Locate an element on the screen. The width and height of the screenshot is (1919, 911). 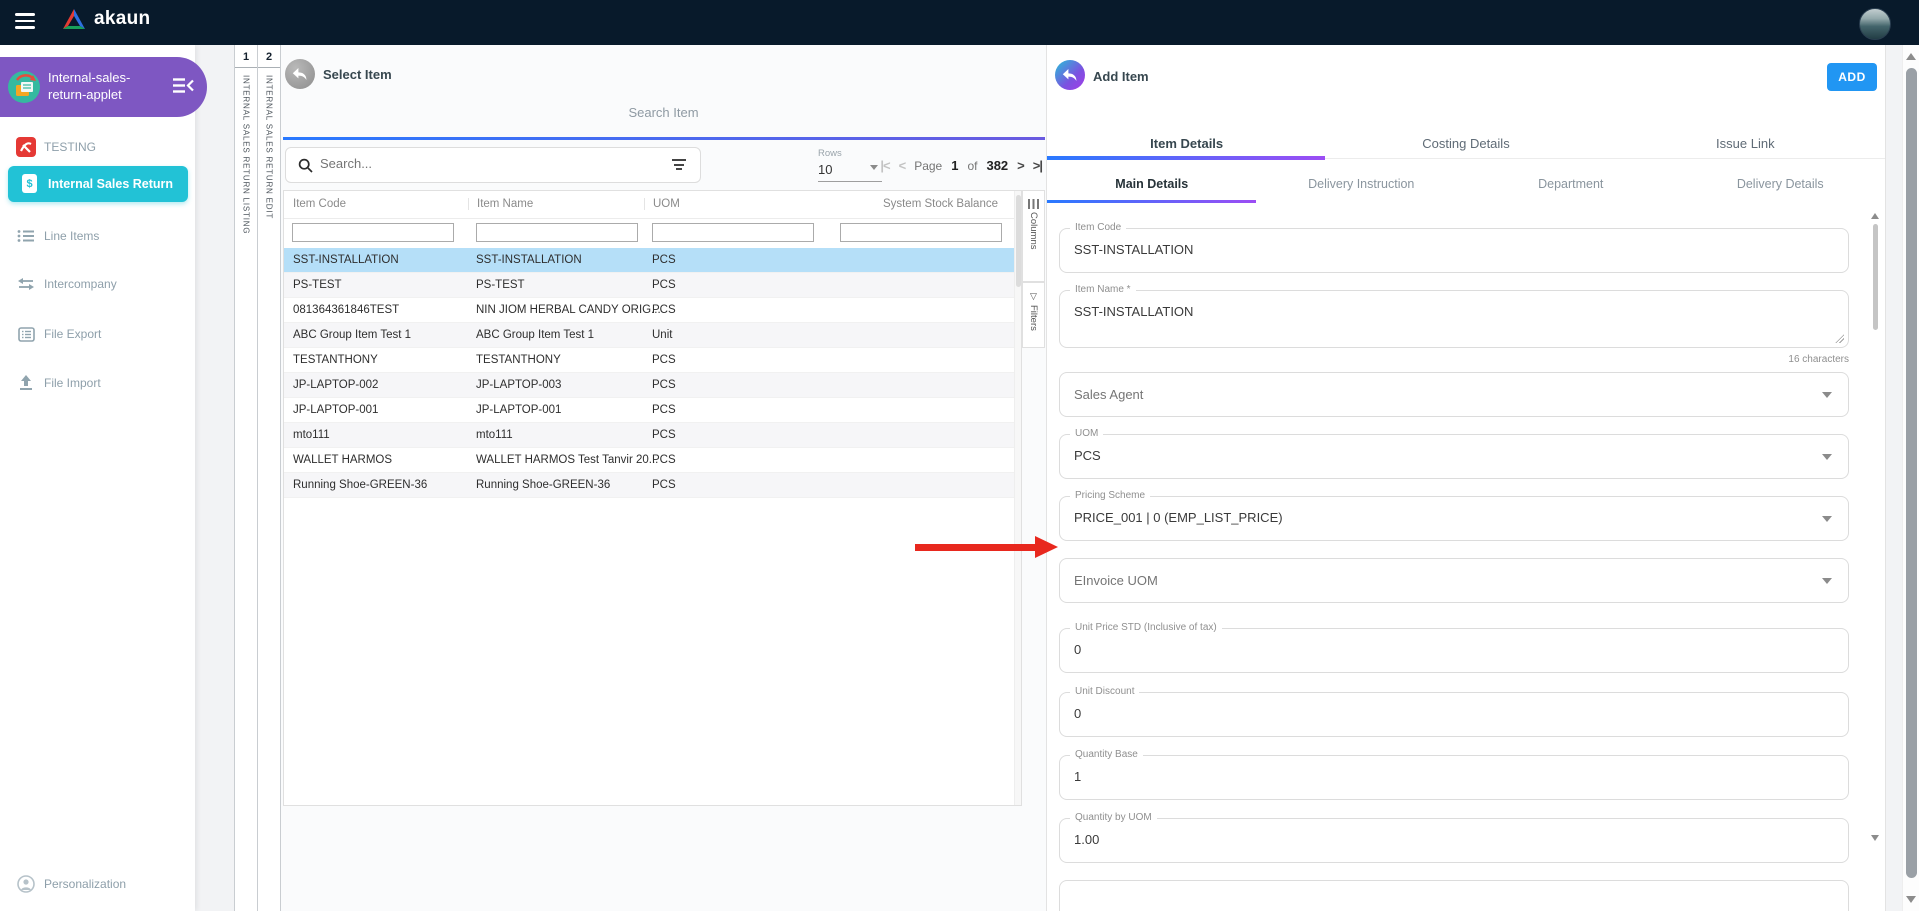
field-value: SST-INSTALLATION is located at coordinates (1134, 249).